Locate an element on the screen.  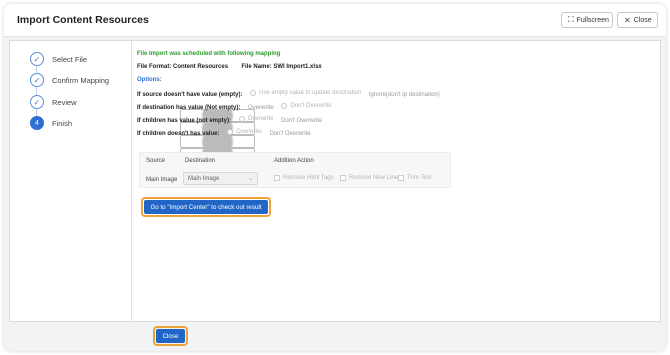
remove-new-line-checkbox: Remove New Line is located at coordinates (369, 178).